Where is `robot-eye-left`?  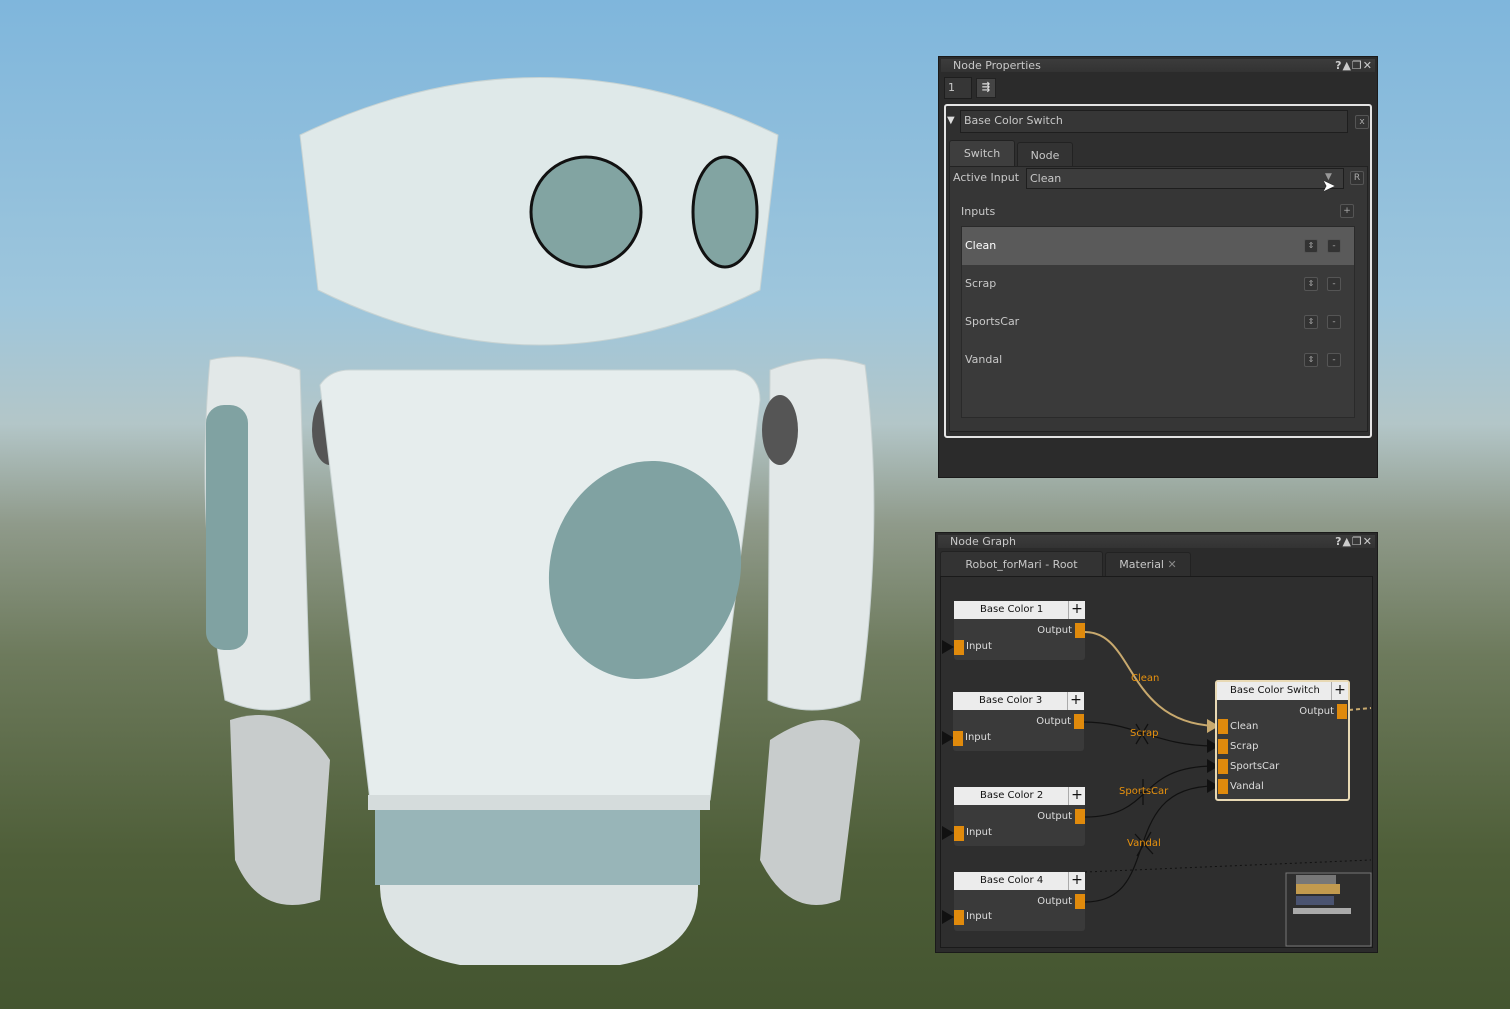
robot-eye-left is located at coordinates (586, 212).